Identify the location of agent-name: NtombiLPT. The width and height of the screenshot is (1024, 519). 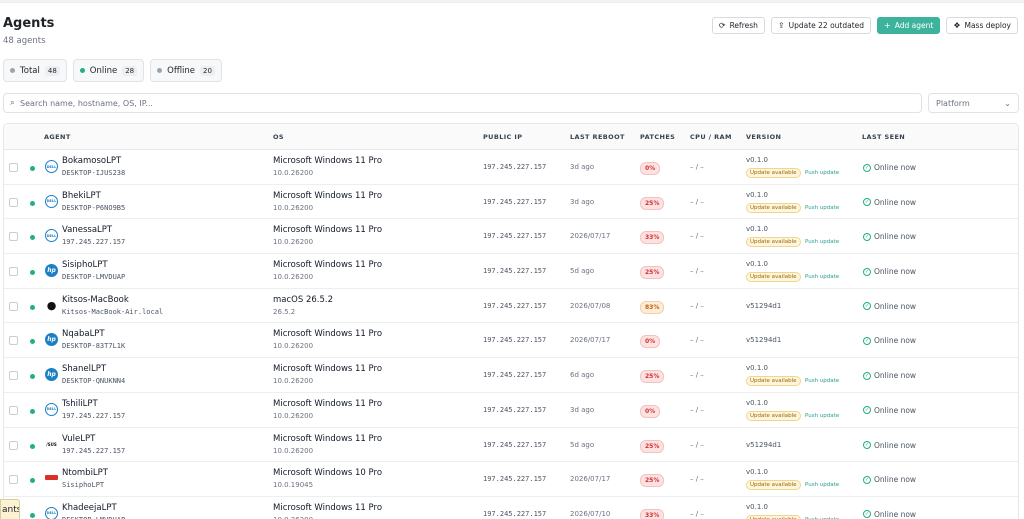
(85, 473).